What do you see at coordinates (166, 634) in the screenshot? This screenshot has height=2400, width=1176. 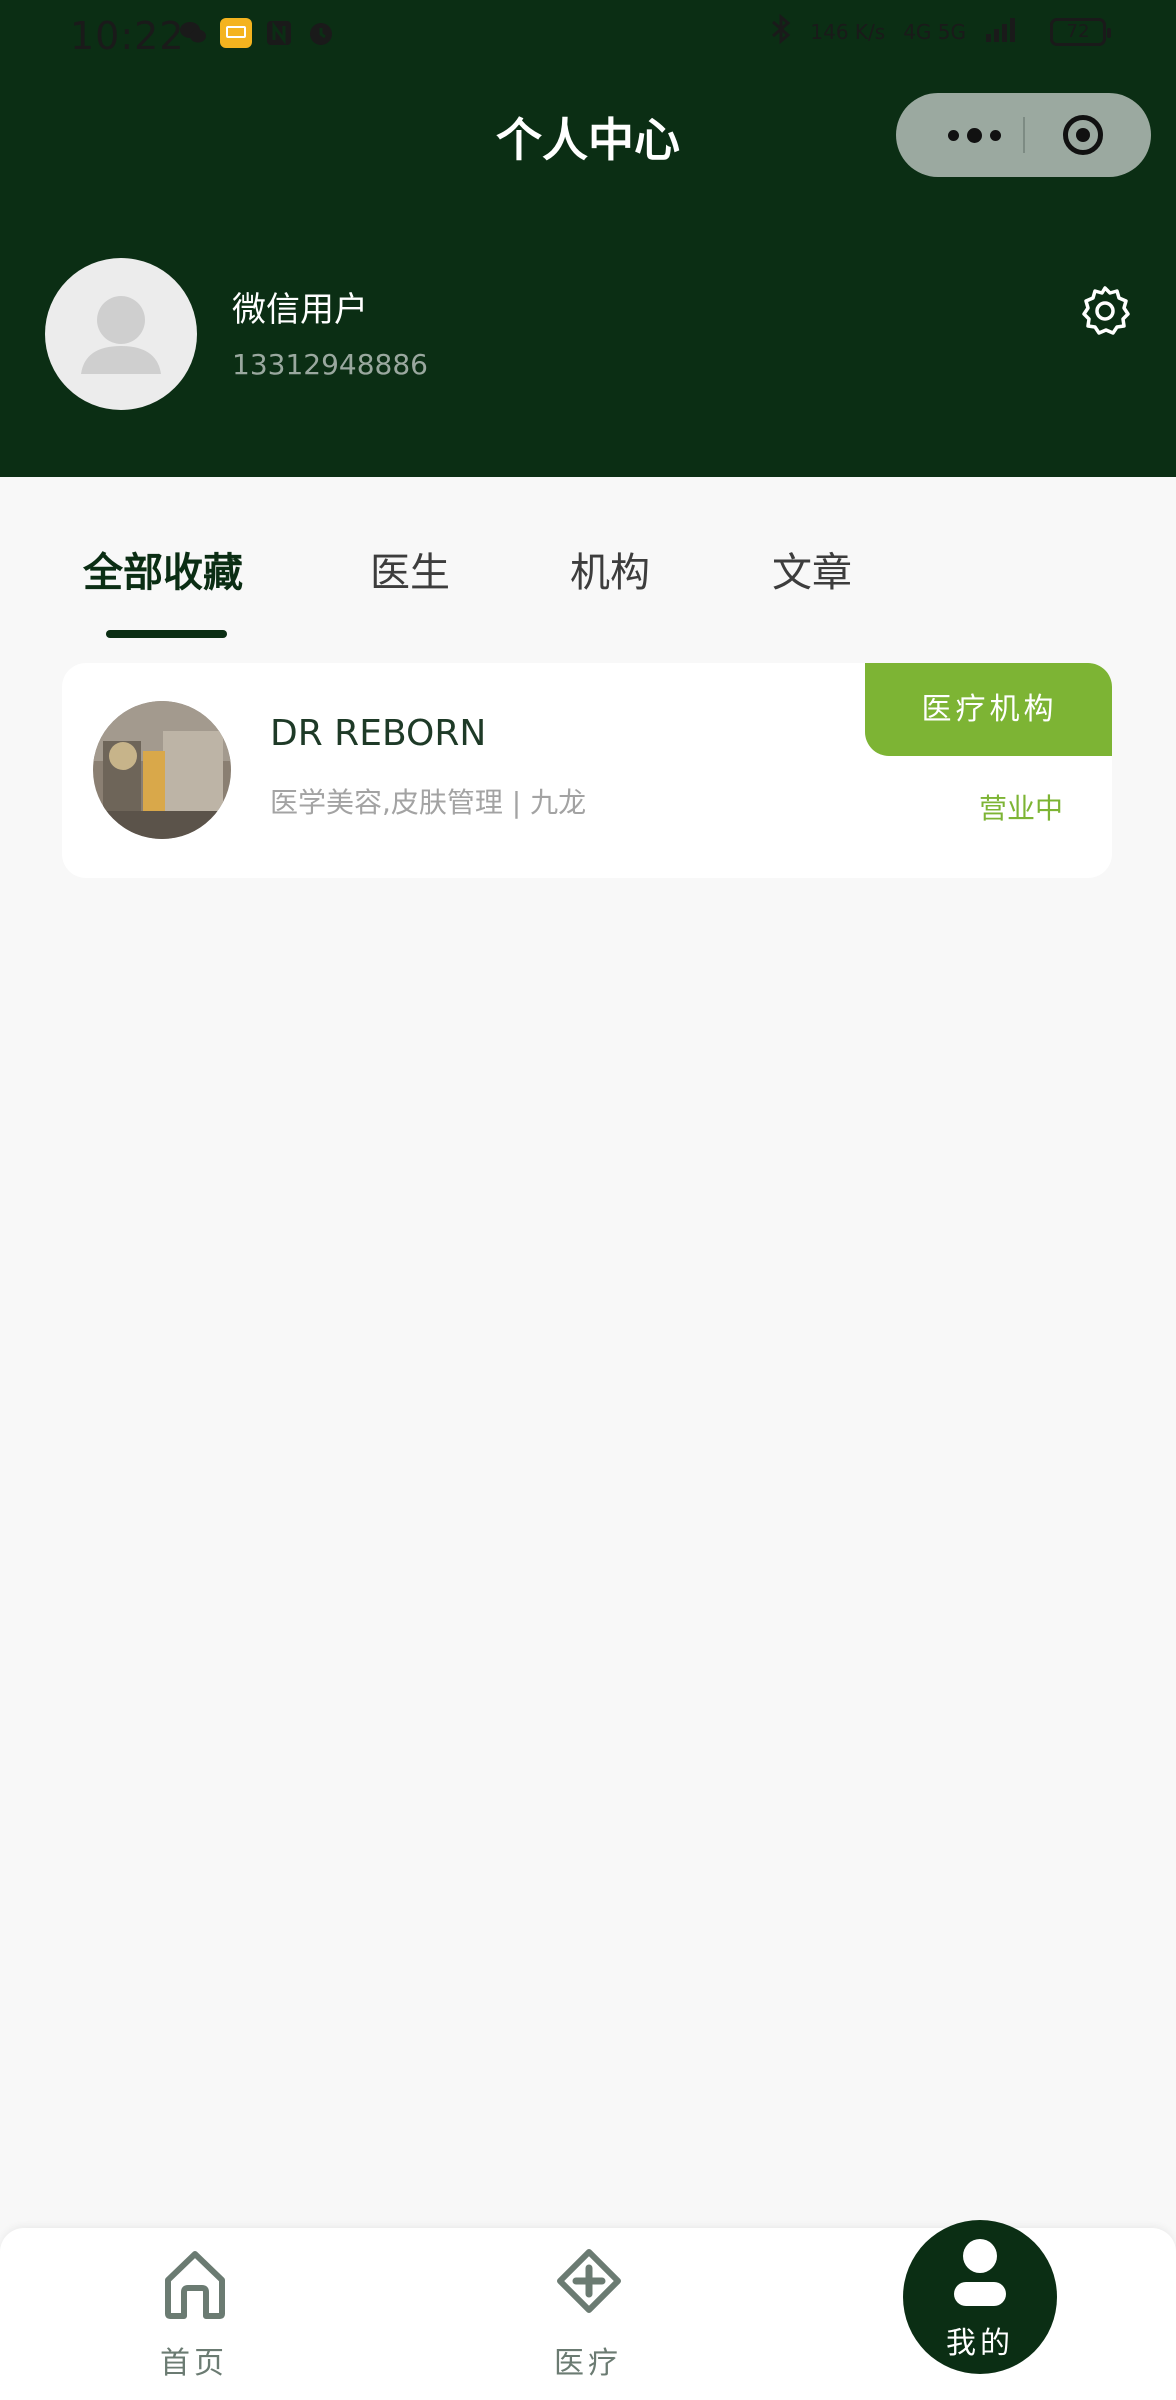 I see `active-tab-indicator` at bounding box center [166, 634].